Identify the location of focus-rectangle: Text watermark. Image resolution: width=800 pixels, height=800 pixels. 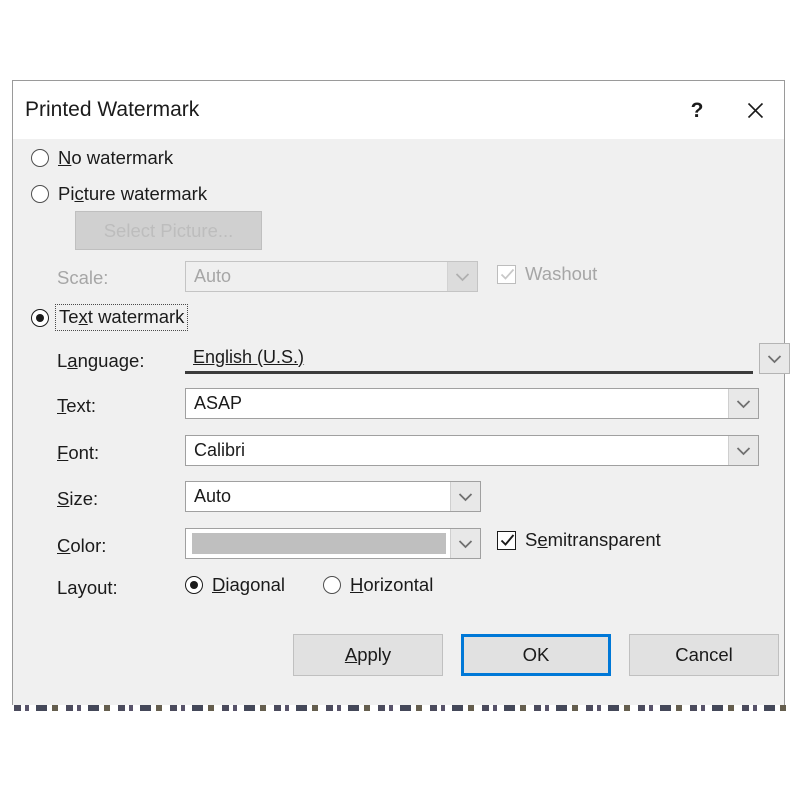
(122, 317).